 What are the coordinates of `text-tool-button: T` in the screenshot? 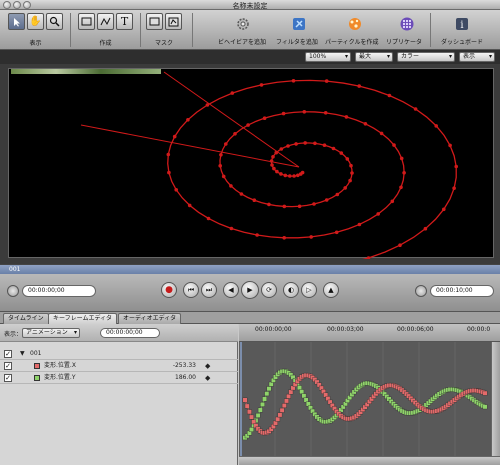 It's located at (124, 21).